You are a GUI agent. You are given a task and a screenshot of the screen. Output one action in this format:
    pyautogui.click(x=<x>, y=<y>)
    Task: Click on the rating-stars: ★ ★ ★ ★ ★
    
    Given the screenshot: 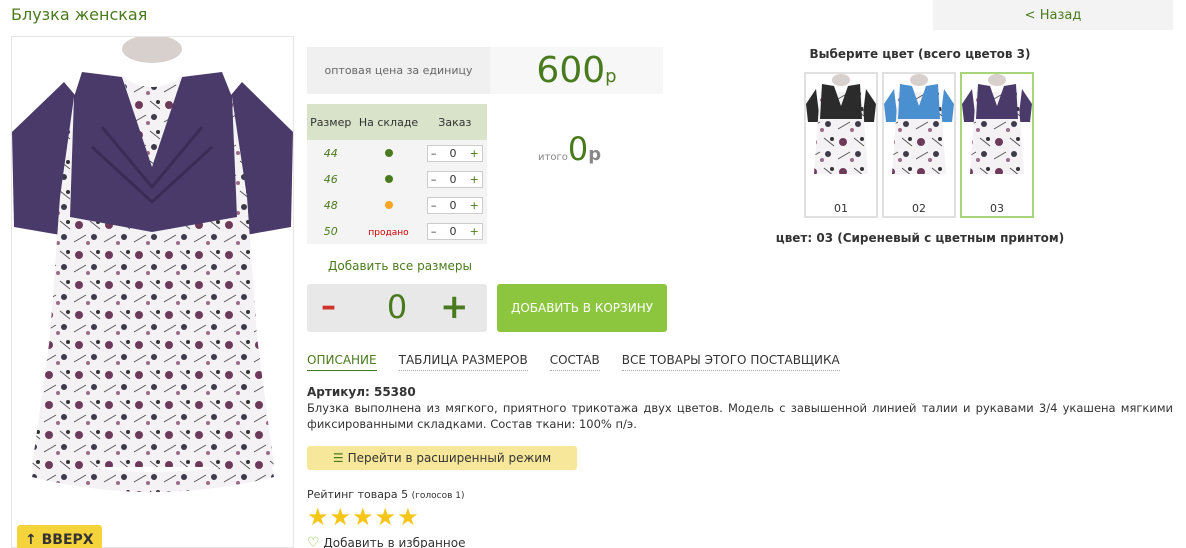 What is the action you would take?
    pyautogui.click(x=363, y=517)
    